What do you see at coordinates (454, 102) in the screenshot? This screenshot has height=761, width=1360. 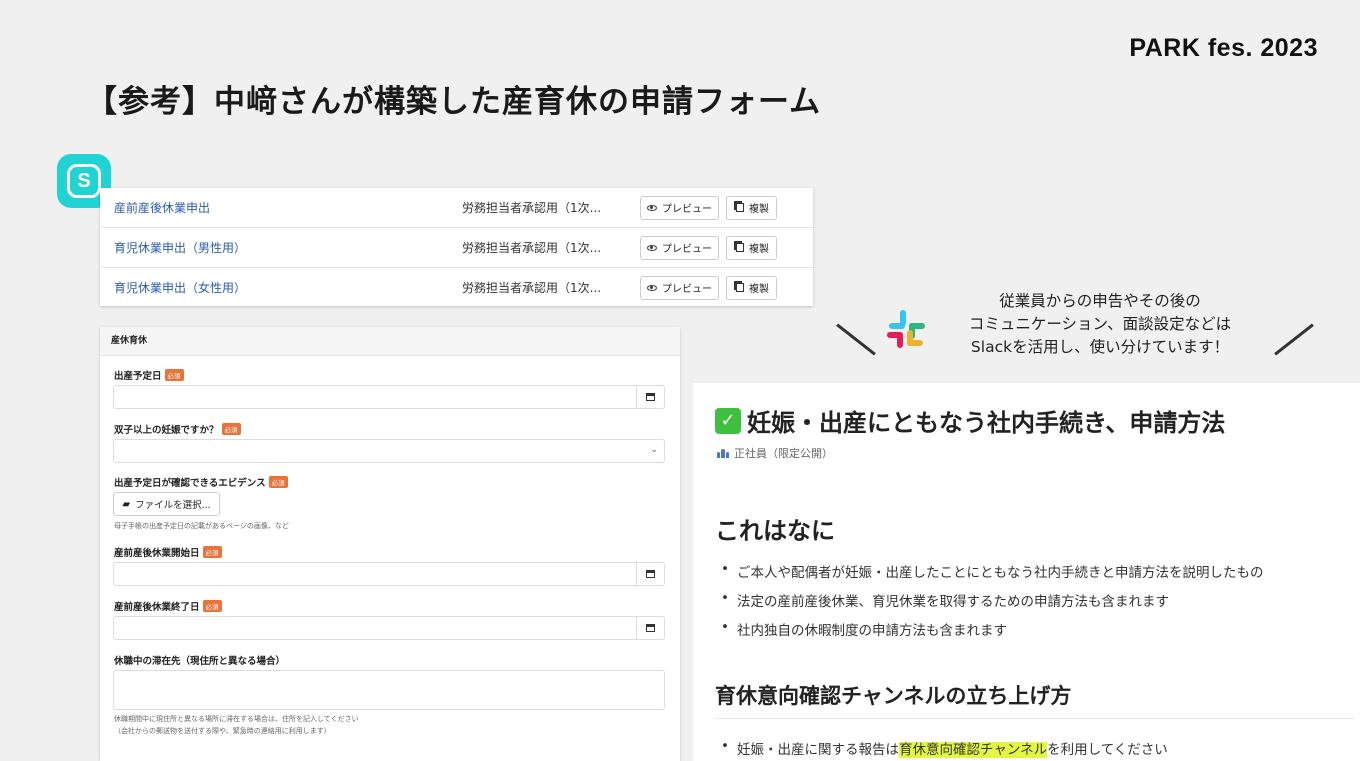 I see `slide-title: 【参考】中﨑さんが構築した産育休の申請フォーム` at bounding box center [454, 102].